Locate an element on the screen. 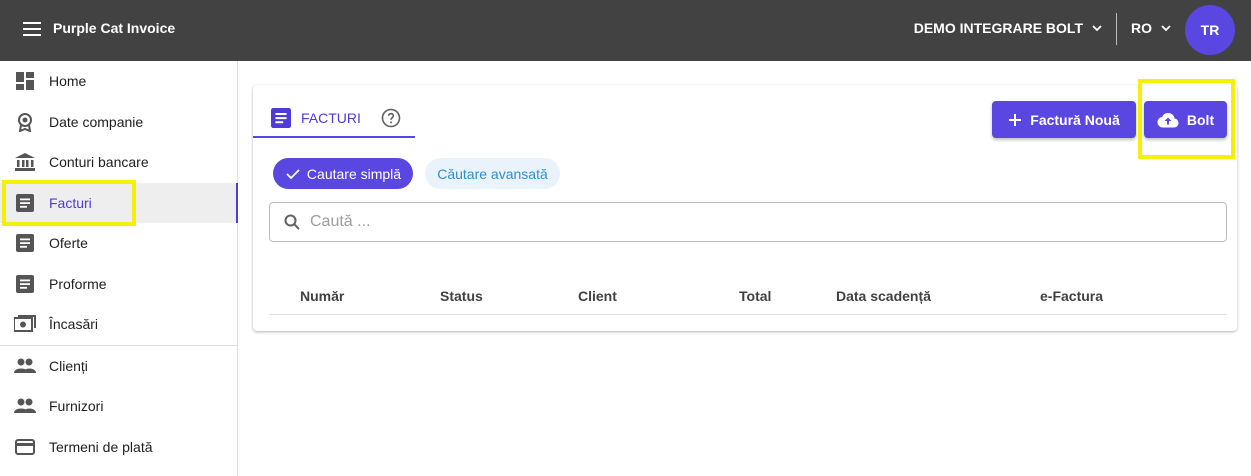  bolt-label: Bolt is located at coordinates (1200, 119).